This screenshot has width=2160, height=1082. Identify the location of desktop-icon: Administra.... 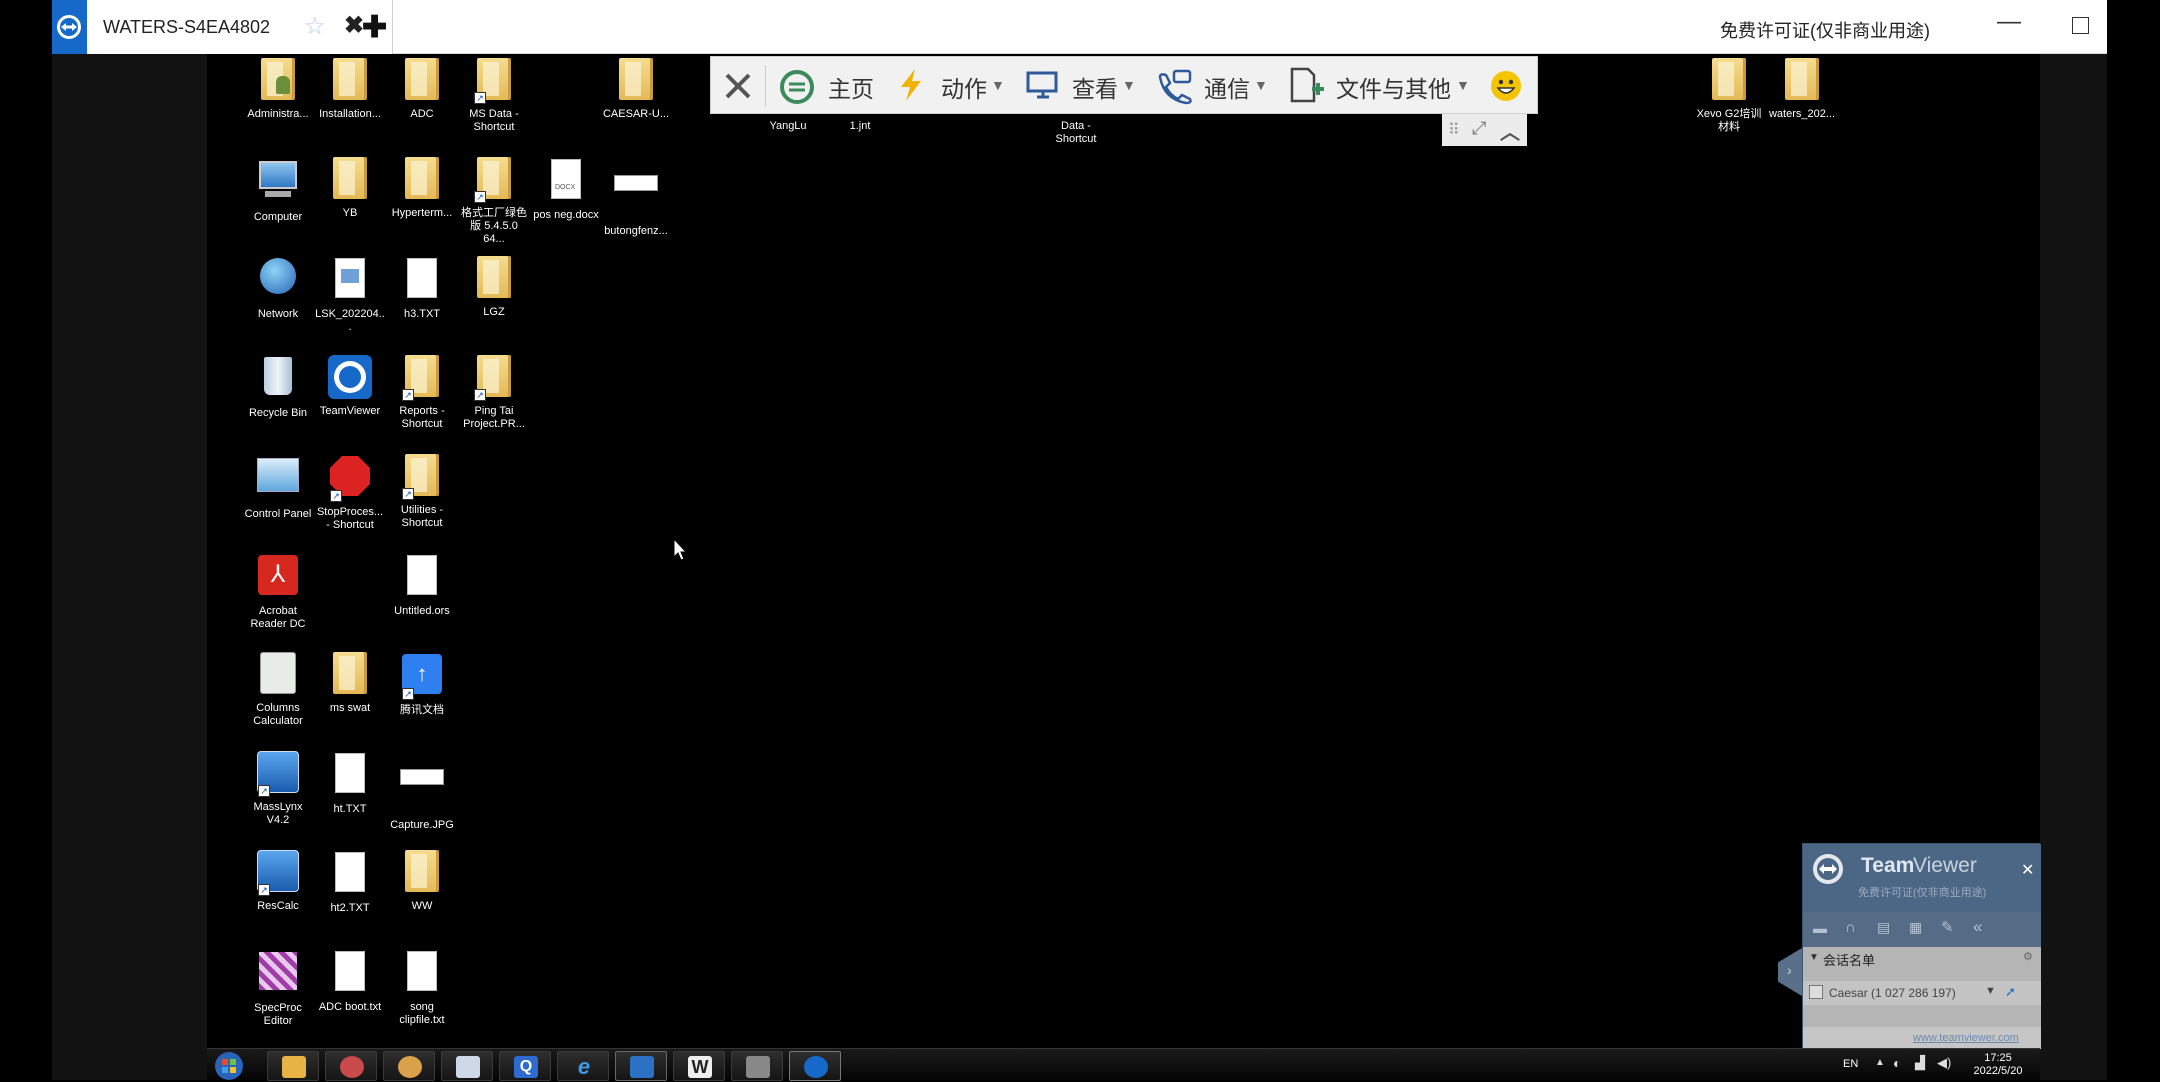
(278, 89).